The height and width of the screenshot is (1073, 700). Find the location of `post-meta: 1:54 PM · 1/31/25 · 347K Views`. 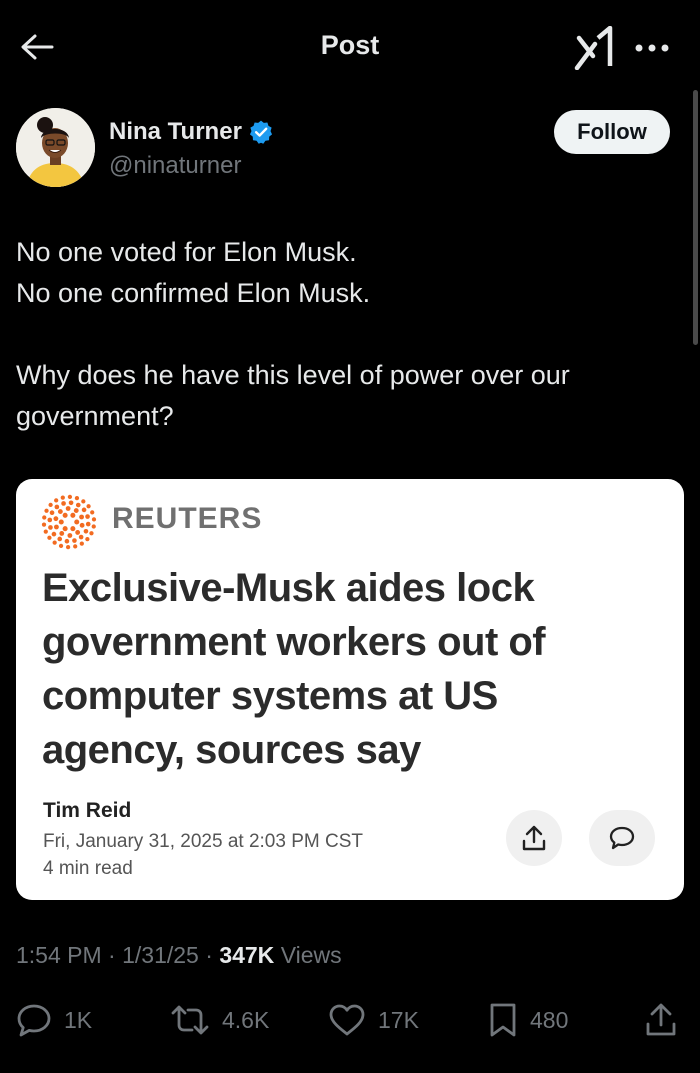

post-meta: 1:54 PM · 1/31/25 · 347K Views is located at coordinates (179, 955).